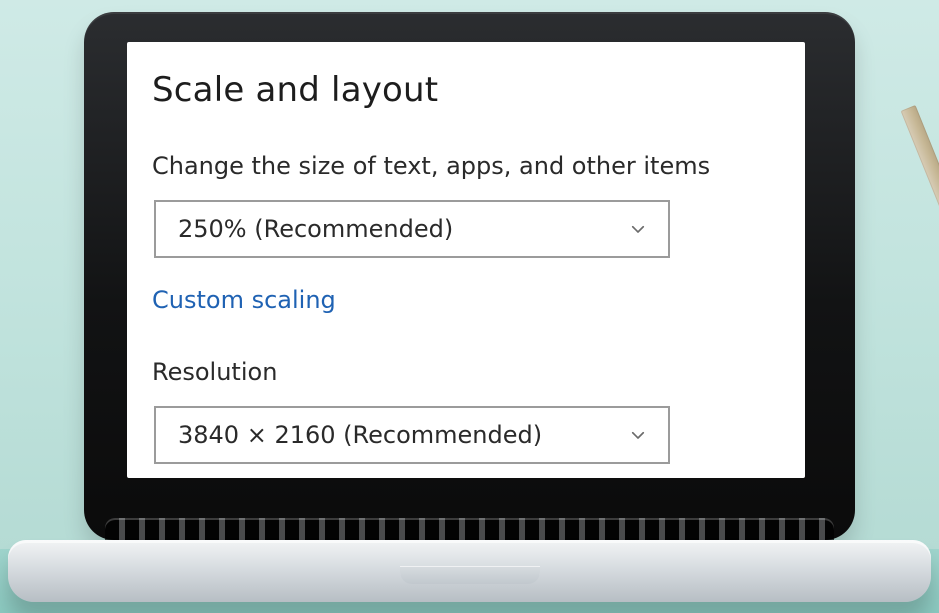  Describe the element at coordinates (919, 178) in the screenshot. I see `pencil-decoration` at that location.